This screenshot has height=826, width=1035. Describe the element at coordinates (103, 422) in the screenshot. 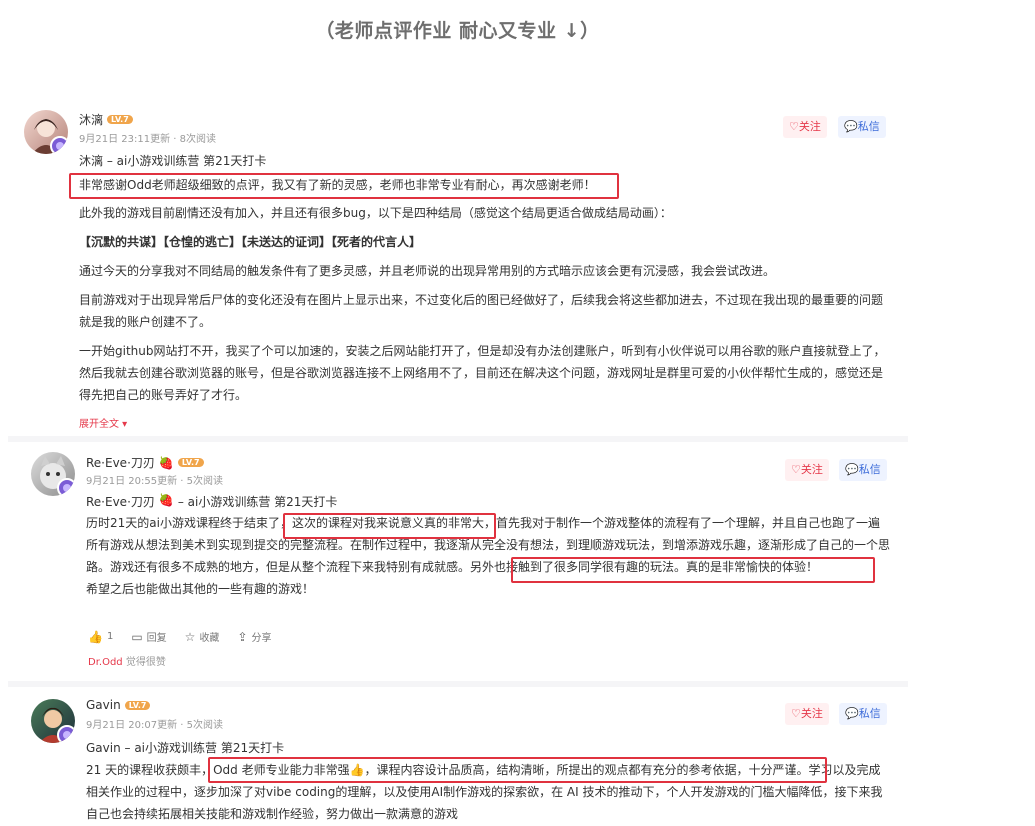

I see `expand-link: 展开全文 ▾` at that location.